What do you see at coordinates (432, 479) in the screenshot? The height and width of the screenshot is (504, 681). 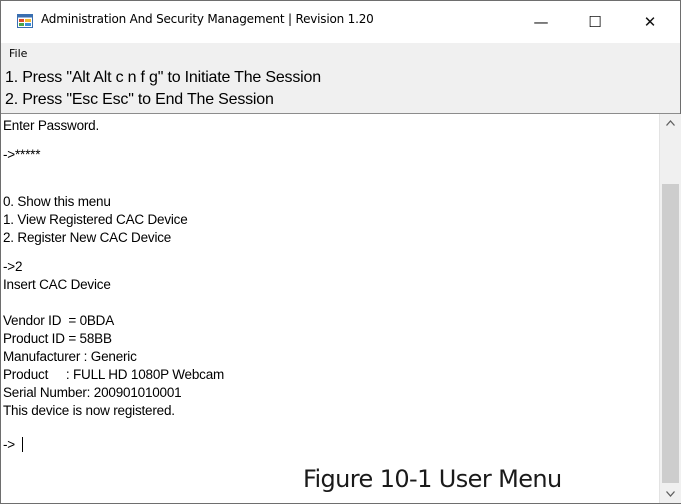 I see `figure-caption: Figure 10-1 User Menu` at bounding box center [432, 479].